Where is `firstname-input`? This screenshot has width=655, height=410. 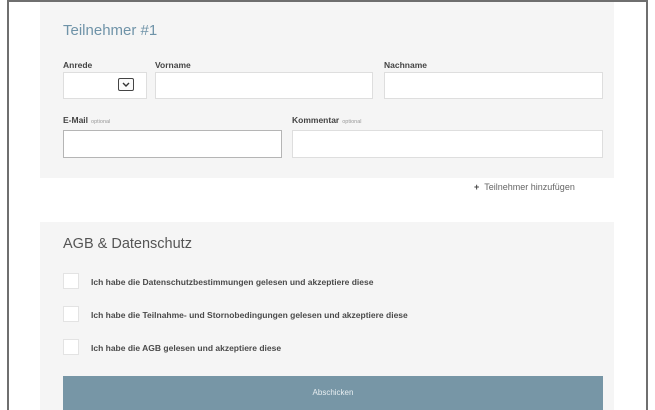
firstname-input is located at coordinates (264, 85).